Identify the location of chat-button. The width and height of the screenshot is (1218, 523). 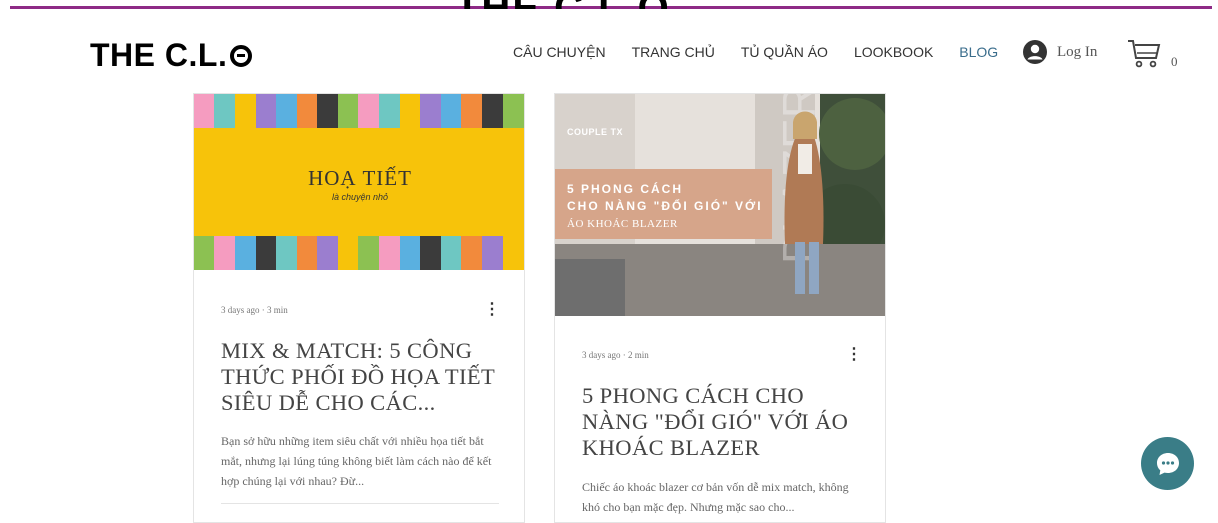
(1167, 463).